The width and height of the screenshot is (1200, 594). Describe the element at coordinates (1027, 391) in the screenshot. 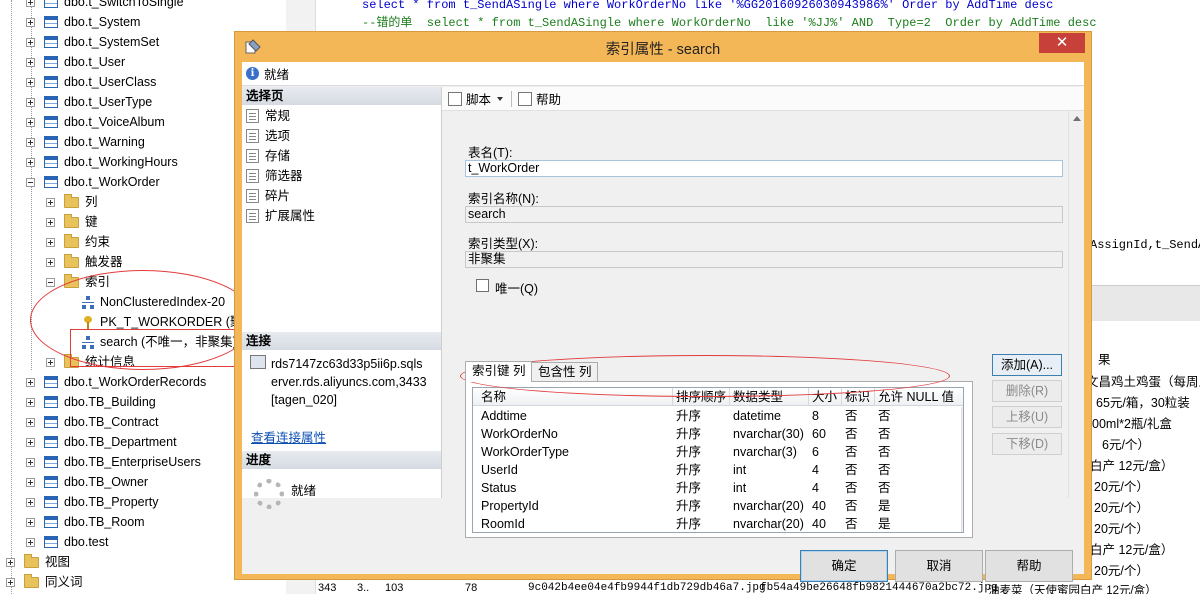

I see `delete-button: 删除(R)` at that location.